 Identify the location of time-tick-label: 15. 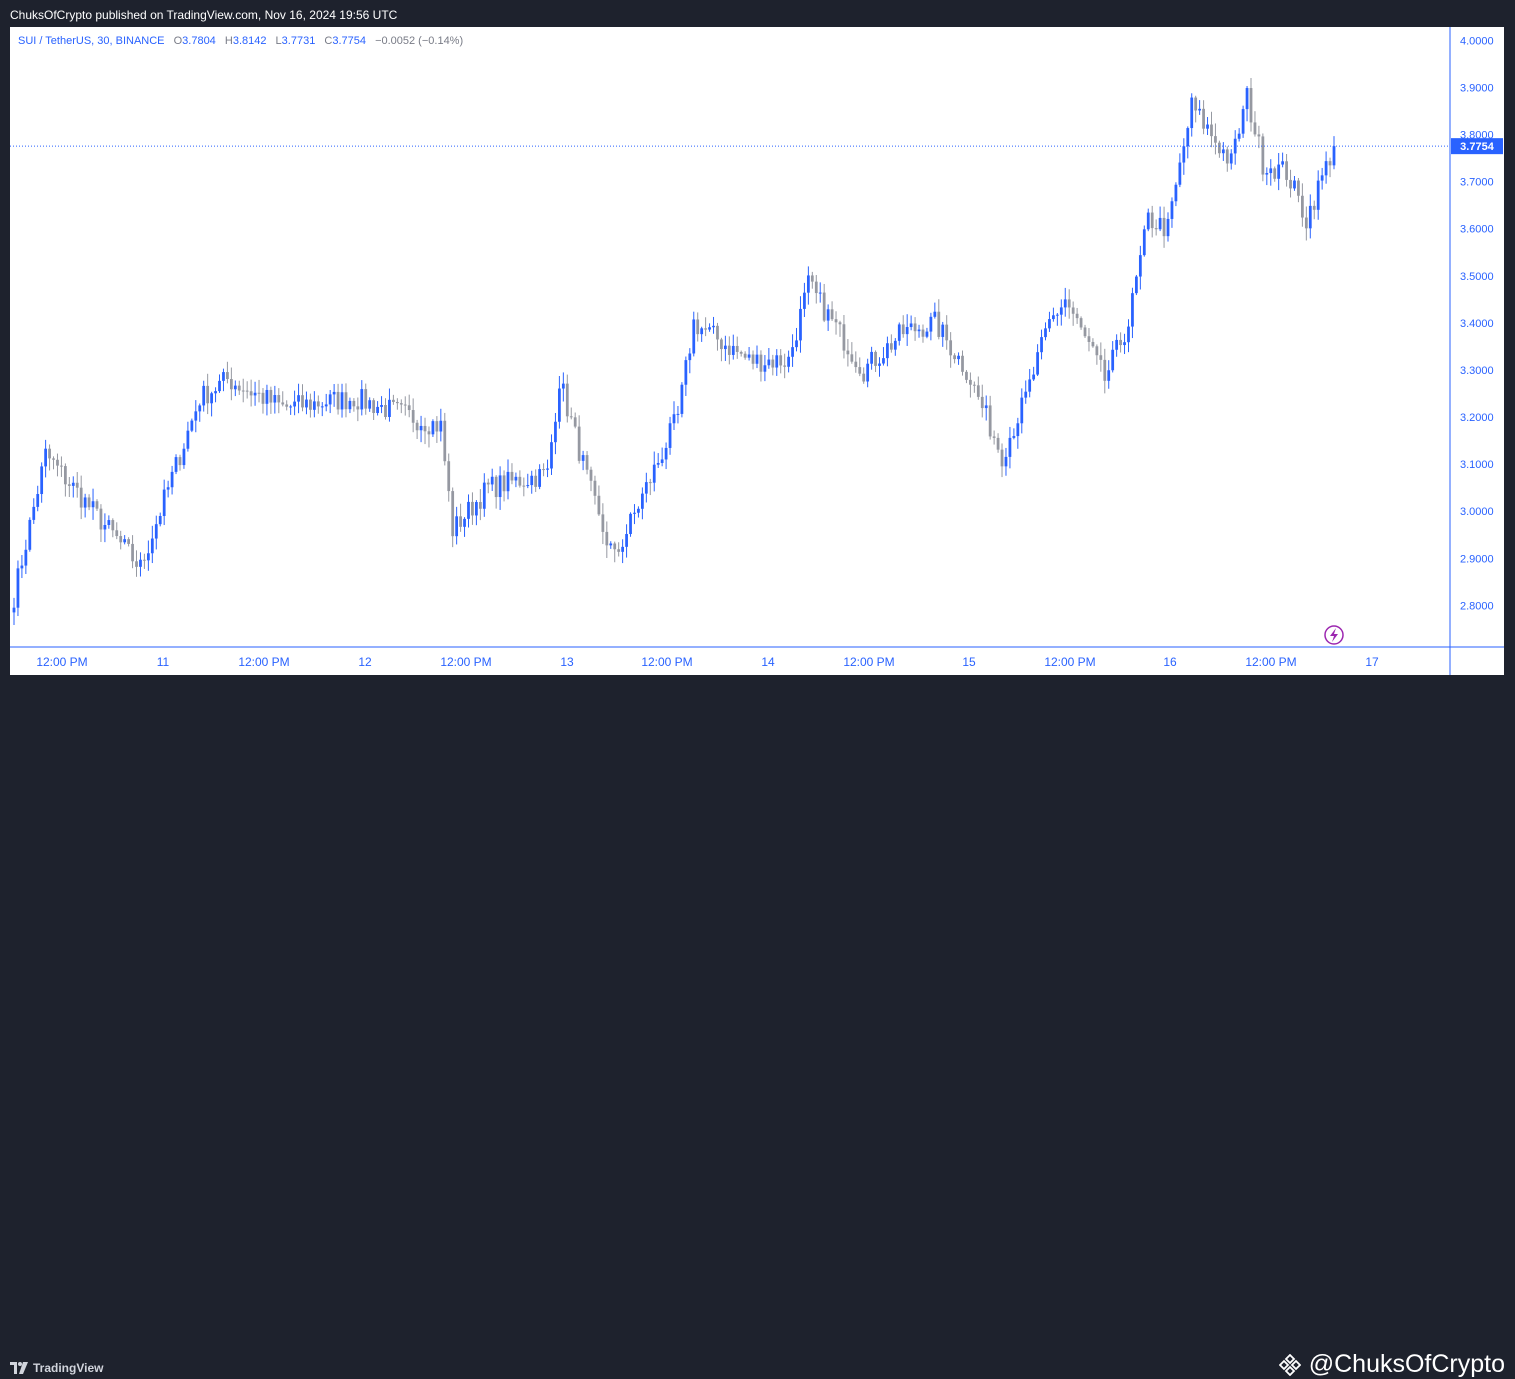
(969, 662).